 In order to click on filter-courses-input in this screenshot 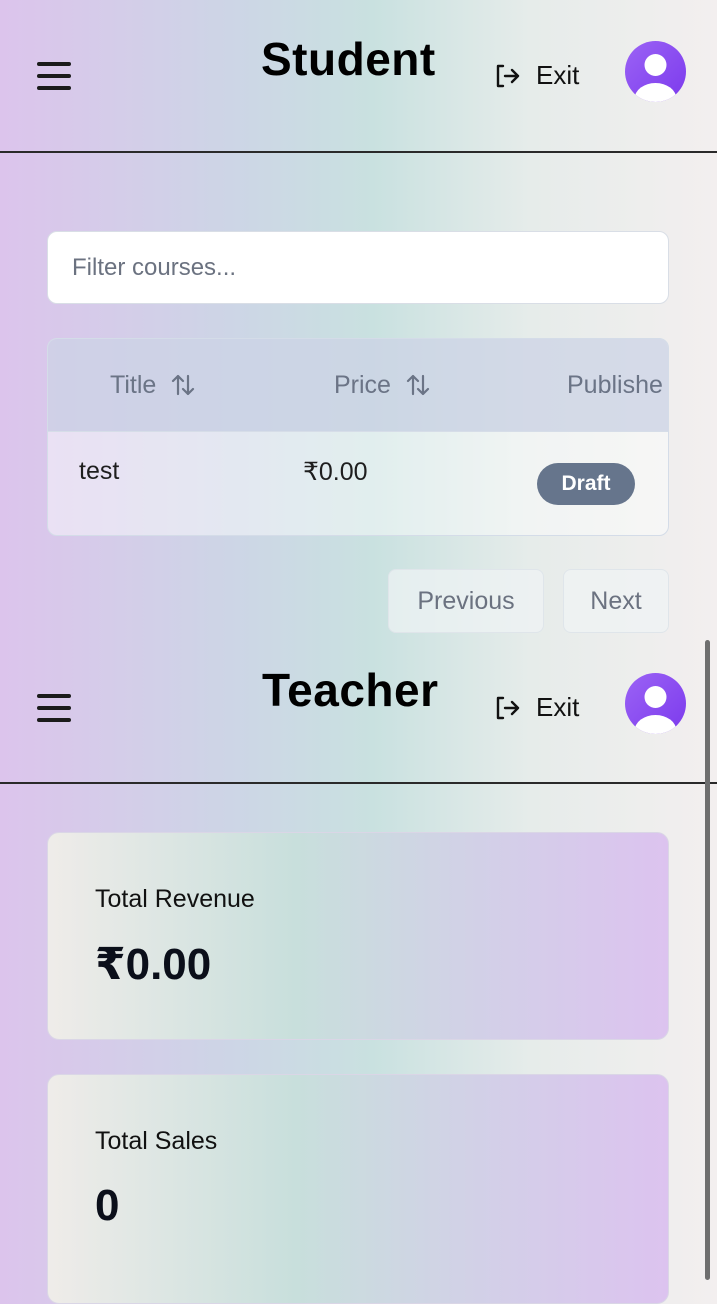, I will do `click(358, 267)`.